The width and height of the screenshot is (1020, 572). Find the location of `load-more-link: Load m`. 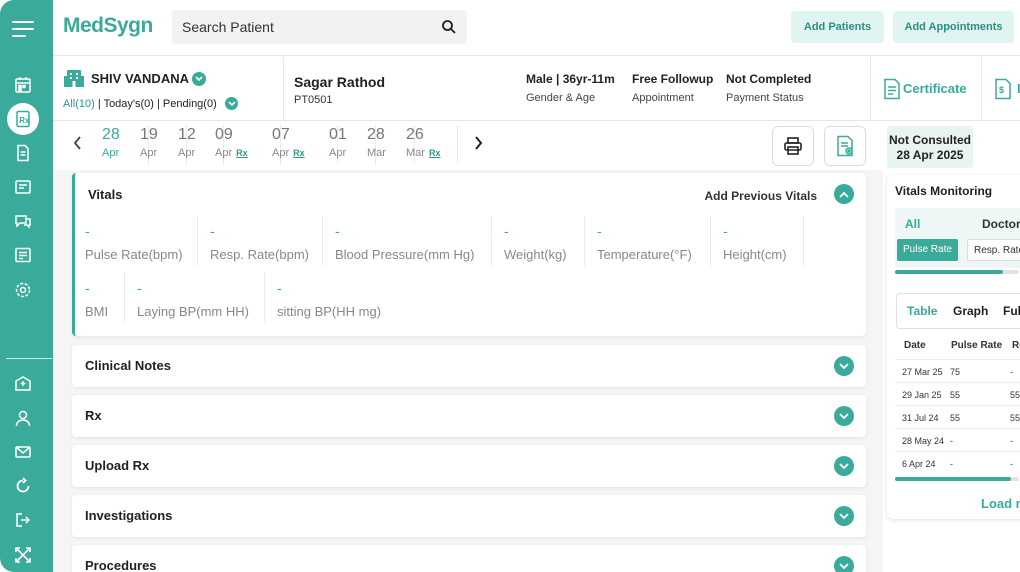

load-more-link: Load m is located at coordinates (1000, 503).